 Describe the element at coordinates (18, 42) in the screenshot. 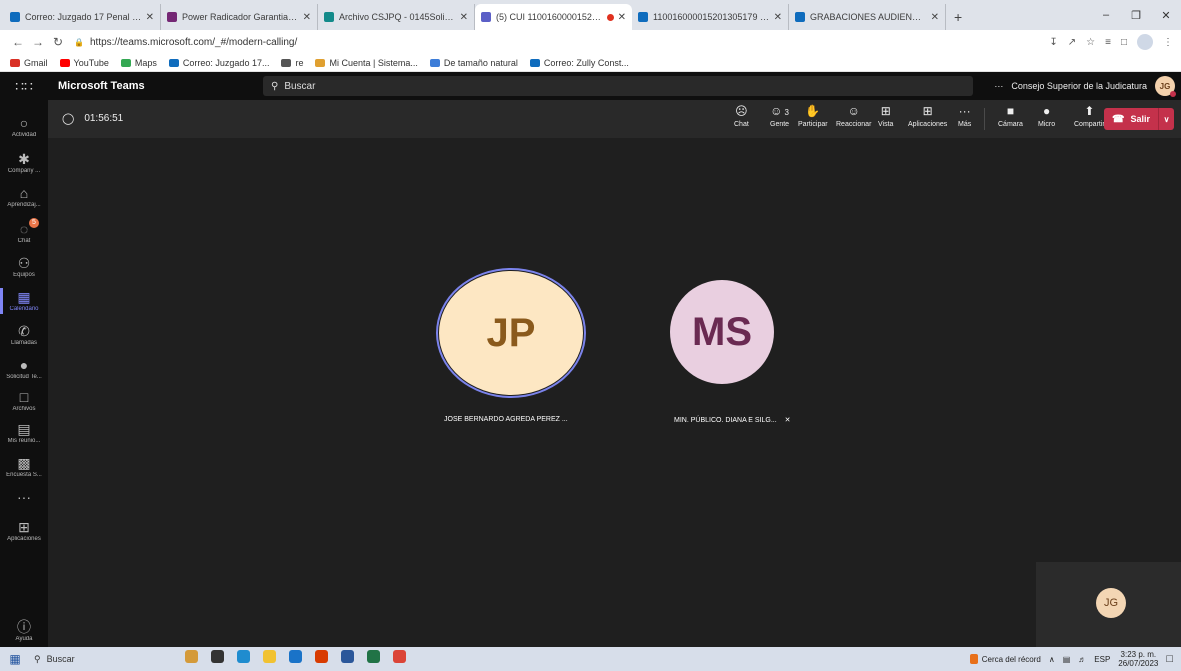

I see `back-icon: ←` at that location.